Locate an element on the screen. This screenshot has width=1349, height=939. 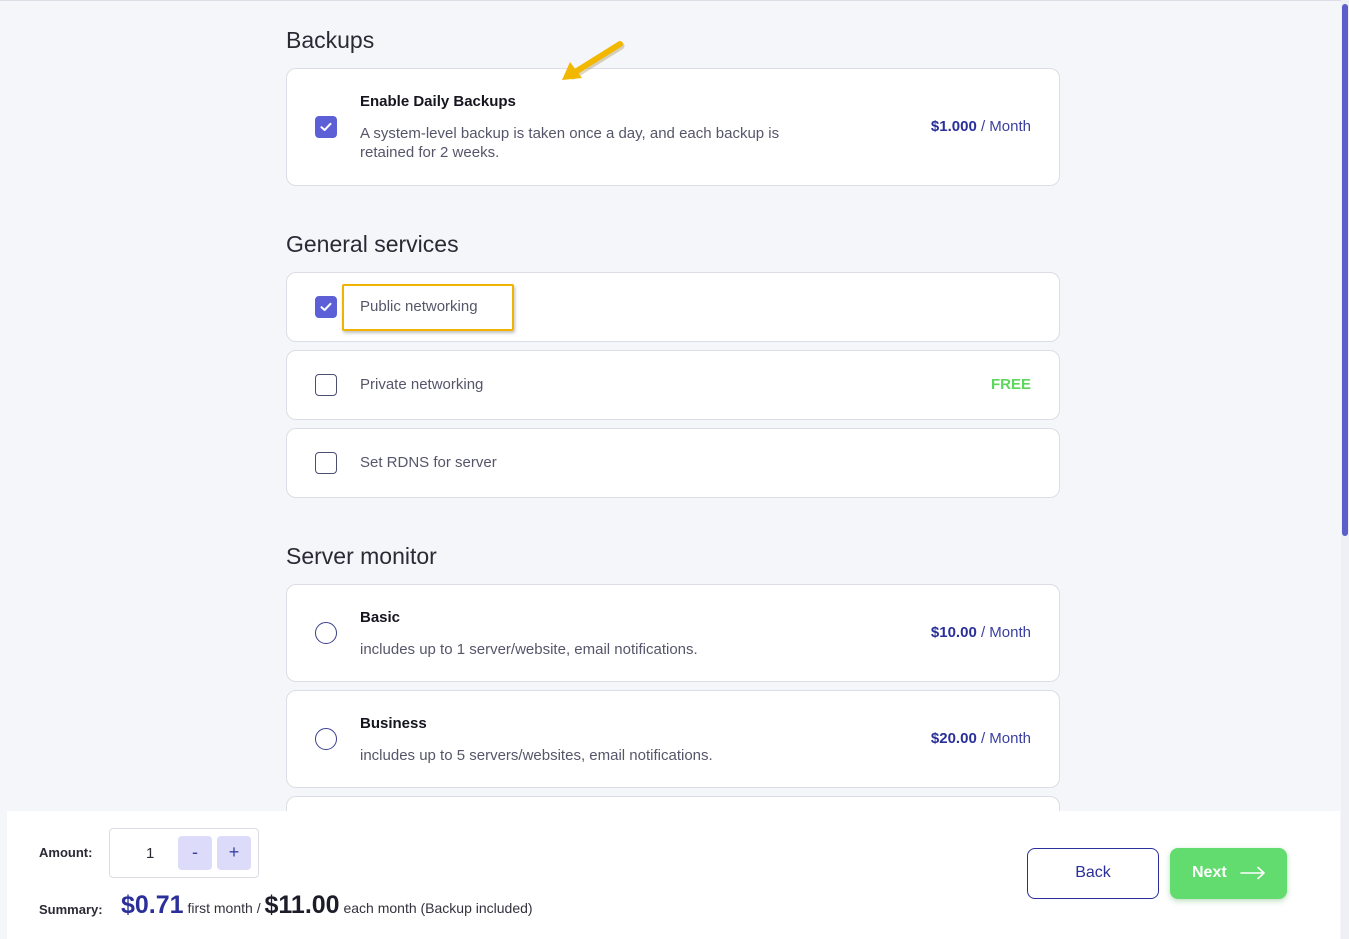
quantity-stepper: 1 - + is located at coordinates (184, 853).